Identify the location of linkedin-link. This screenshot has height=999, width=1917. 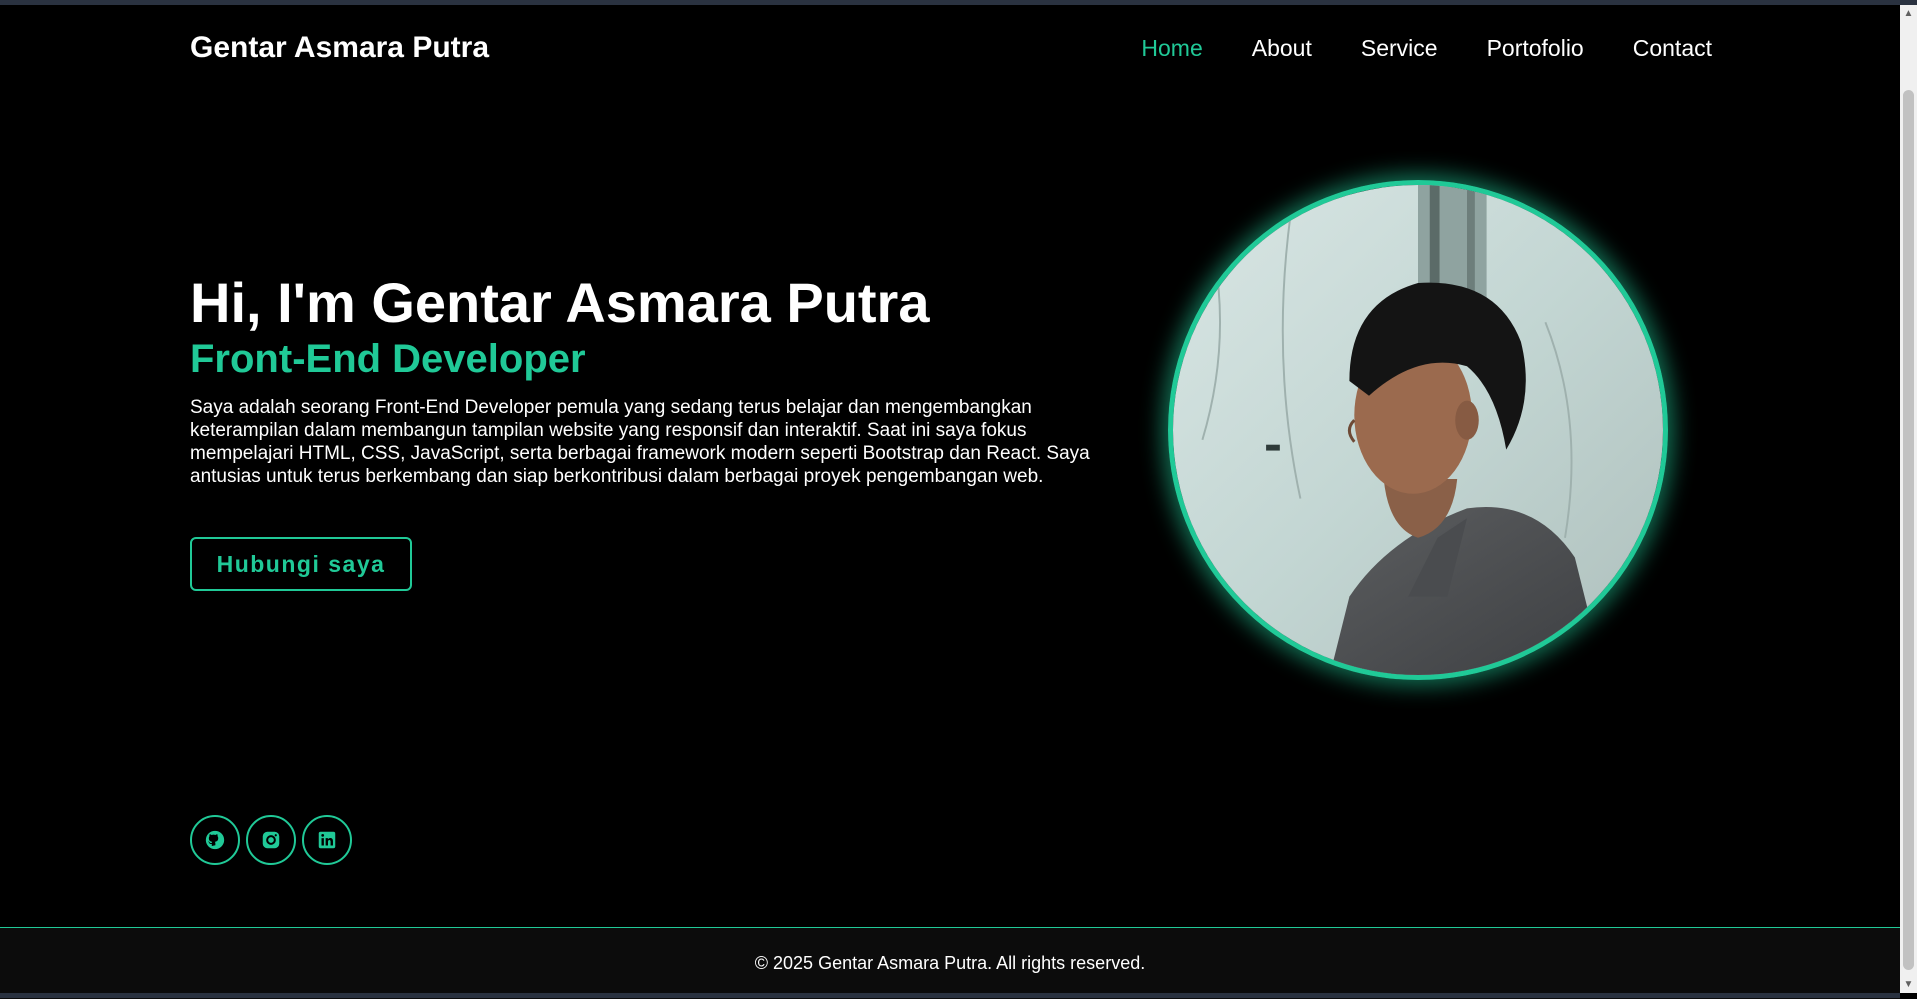
(327, 840).